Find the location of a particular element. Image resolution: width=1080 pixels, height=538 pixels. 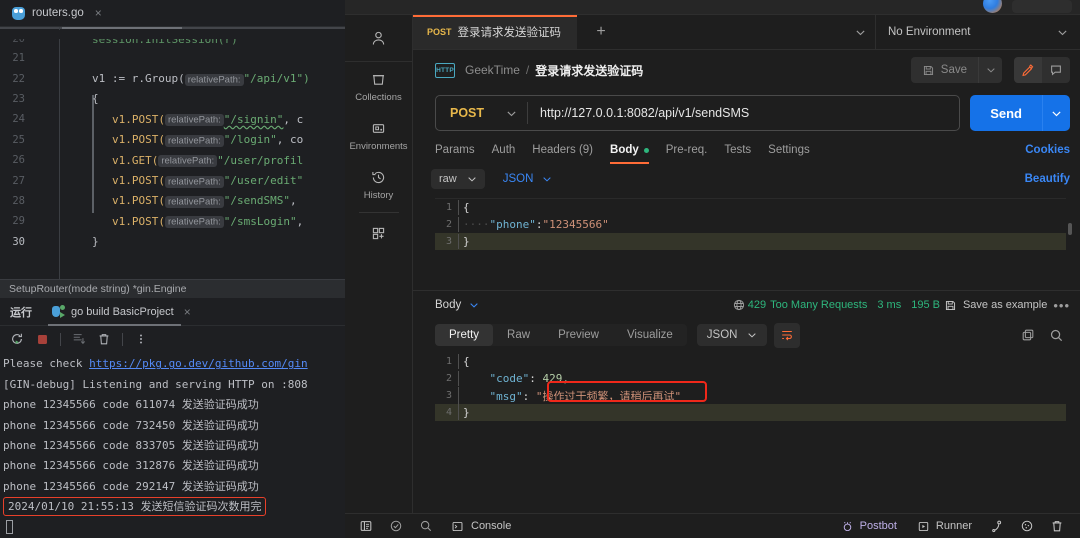

code-frag: , c is located at coordinates (293, 119).